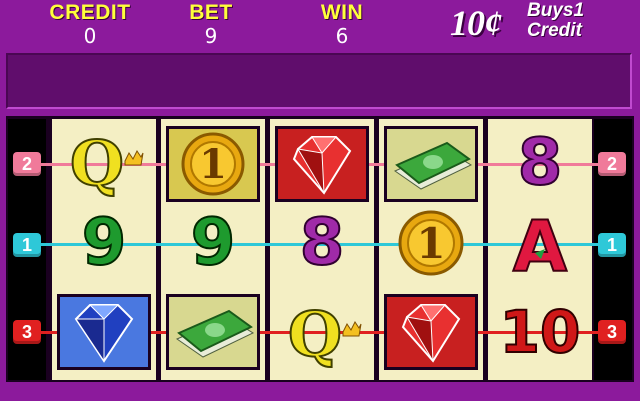 The image size is (640, 401). What do you see at coordinates (342, 36) in the screenshot?
I see `win-value: 6` at bounding box center [342, 36].